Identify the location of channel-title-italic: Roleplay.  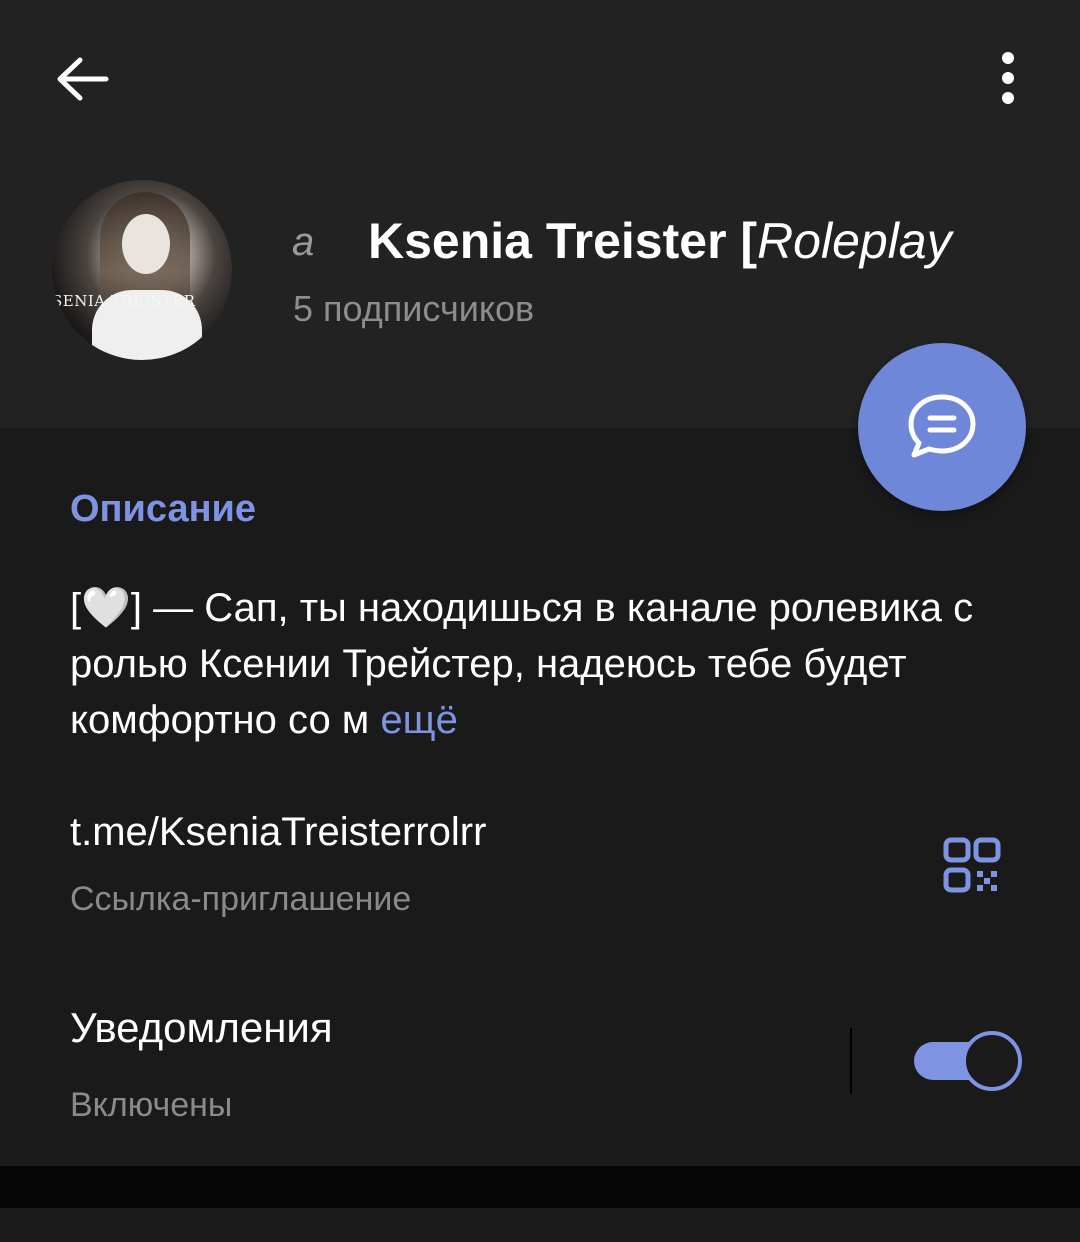
(854, 241).